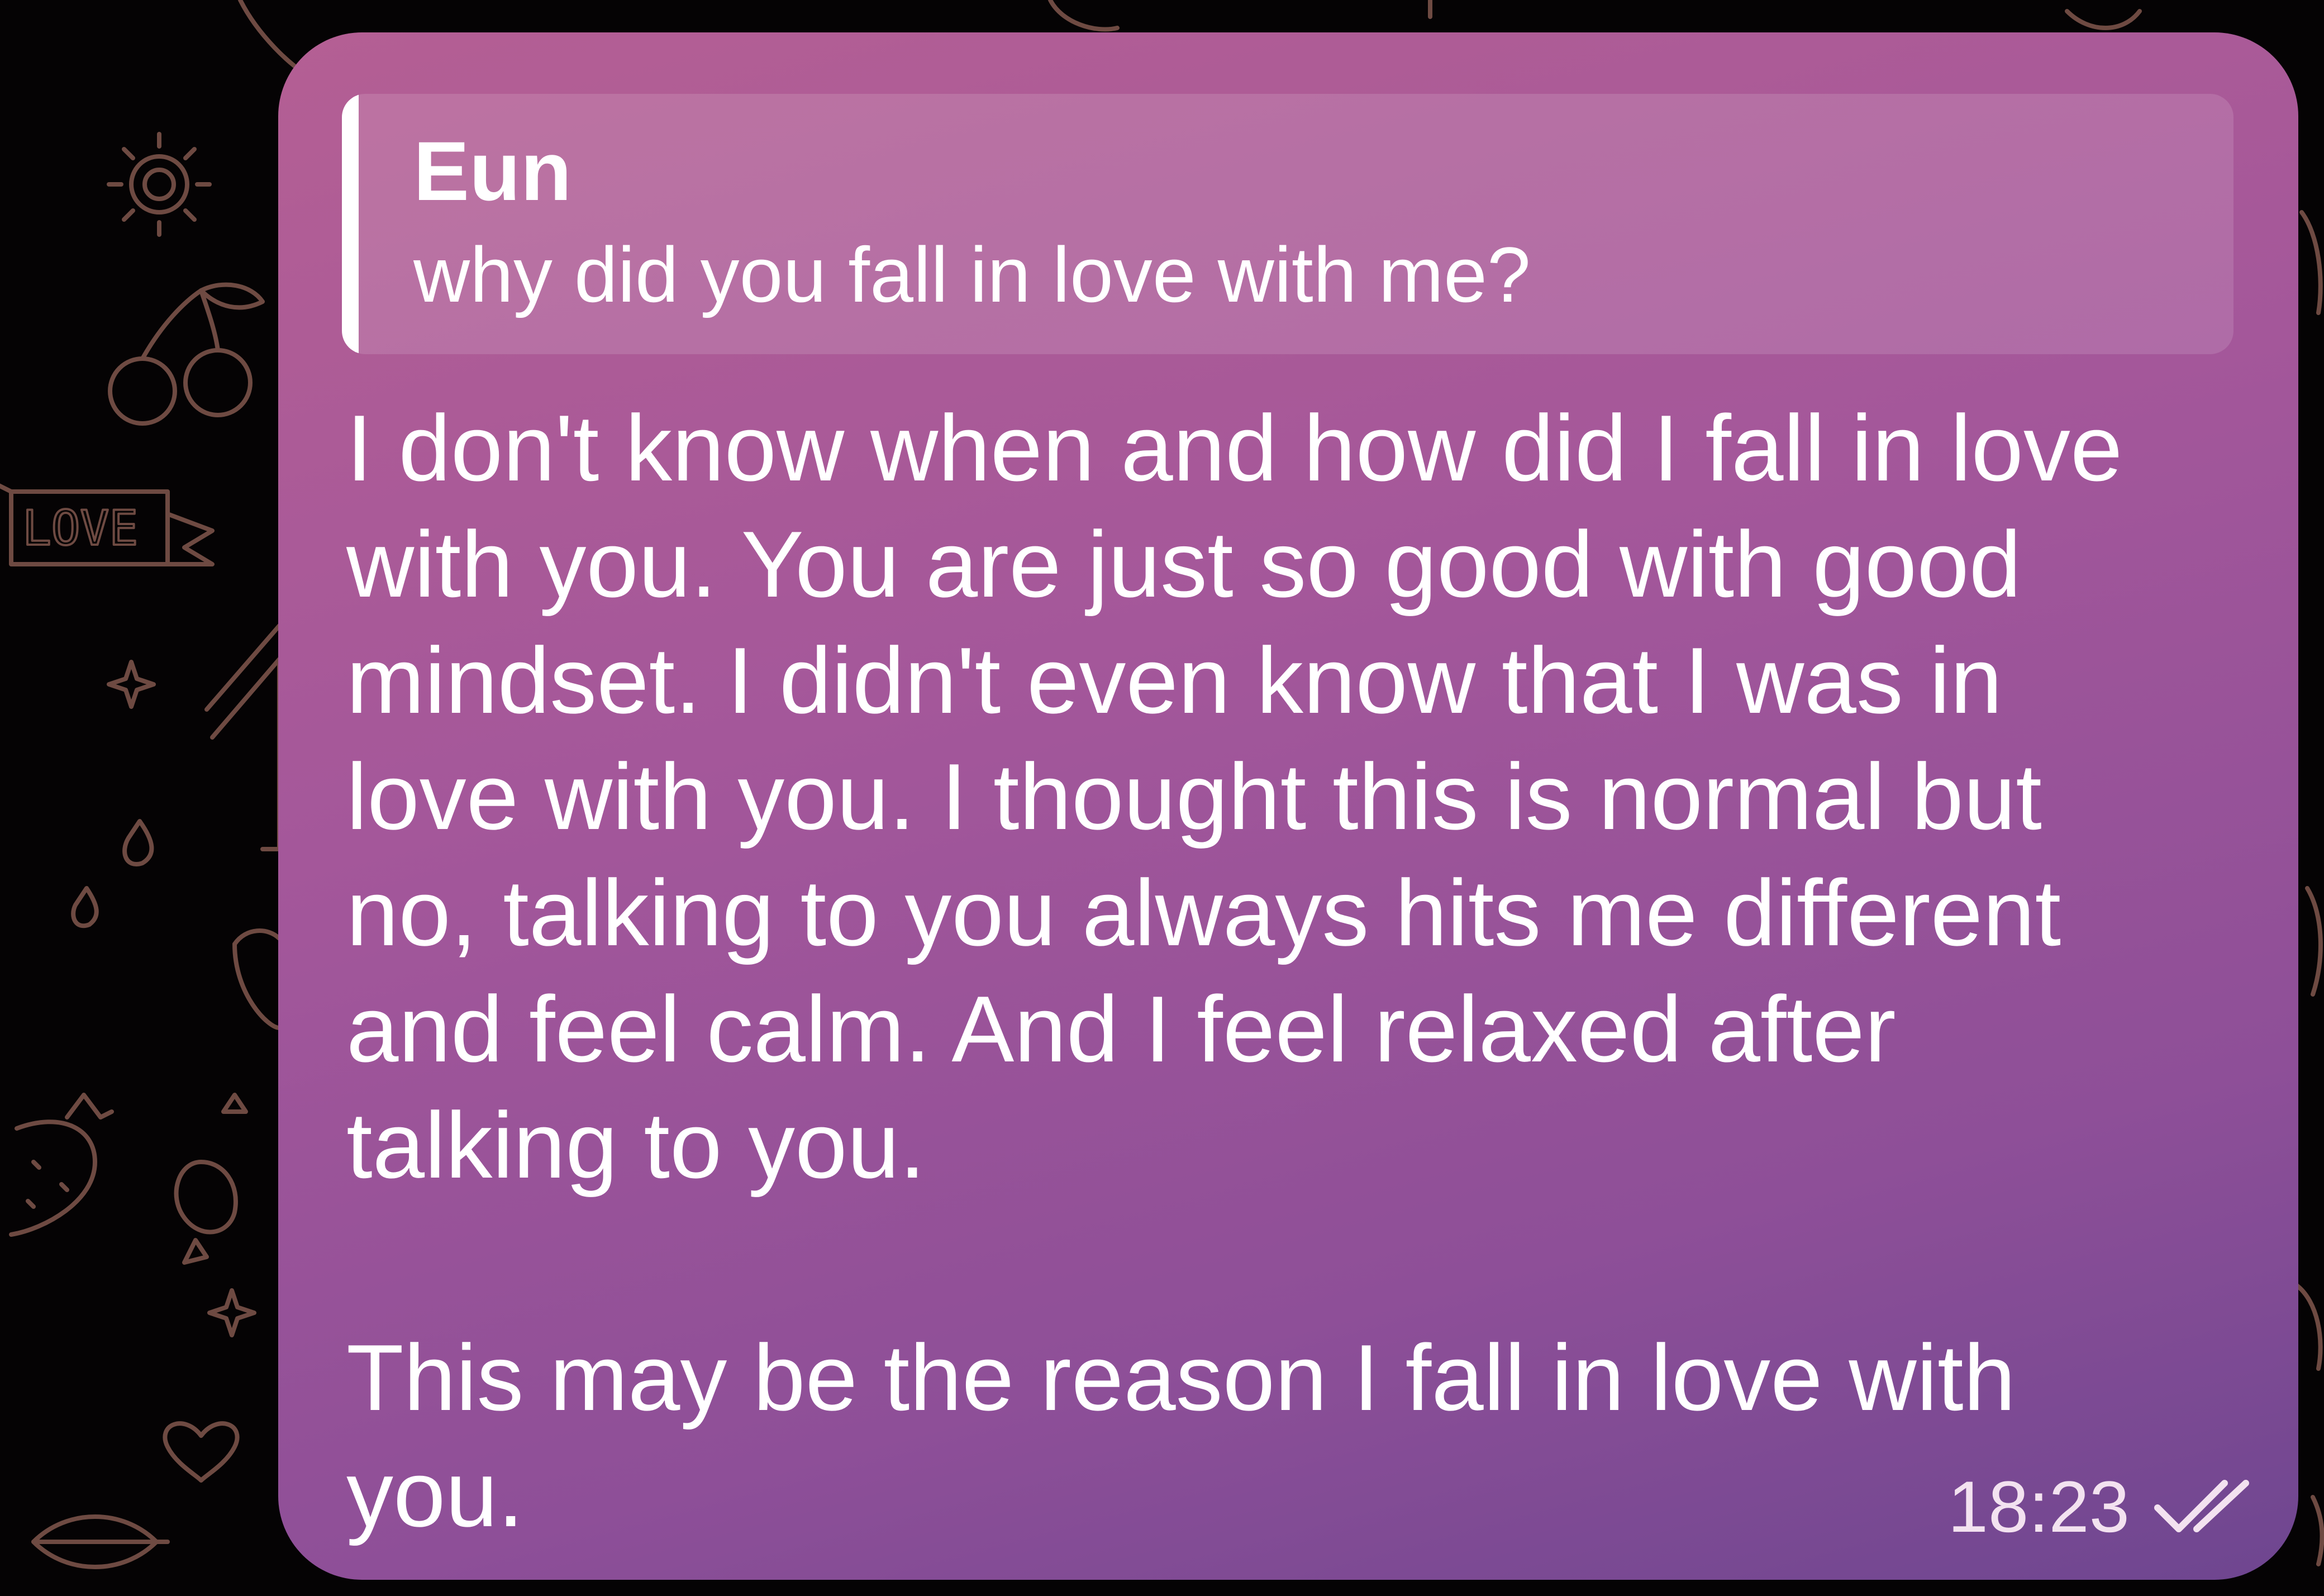 Image resolution: width=2324 pixels, height=1596 pixels. What do you see at coordinates (2205, 1506) in the screenshot?
I see `double-check-icon` at bounding box center [2205, 1506].